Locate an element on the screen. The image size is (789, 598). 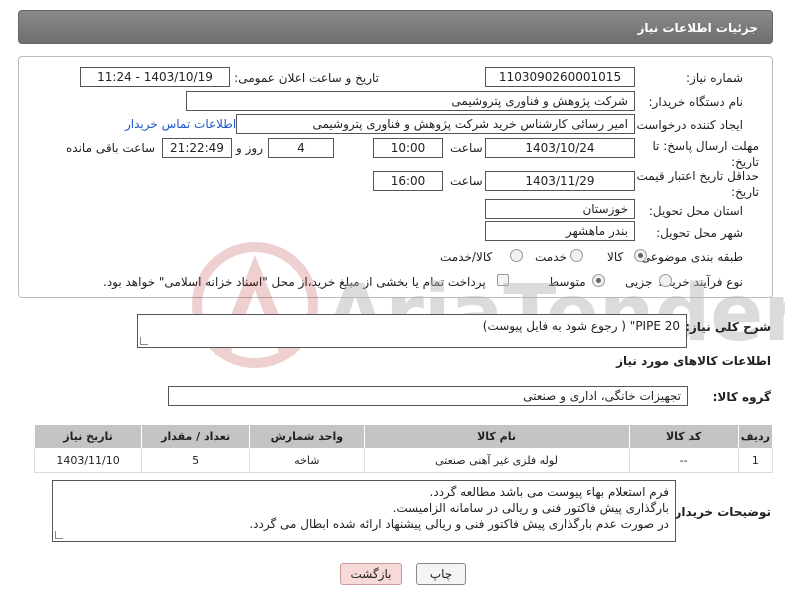
cell-unit: شاخه is located at coordinates (307, 460).